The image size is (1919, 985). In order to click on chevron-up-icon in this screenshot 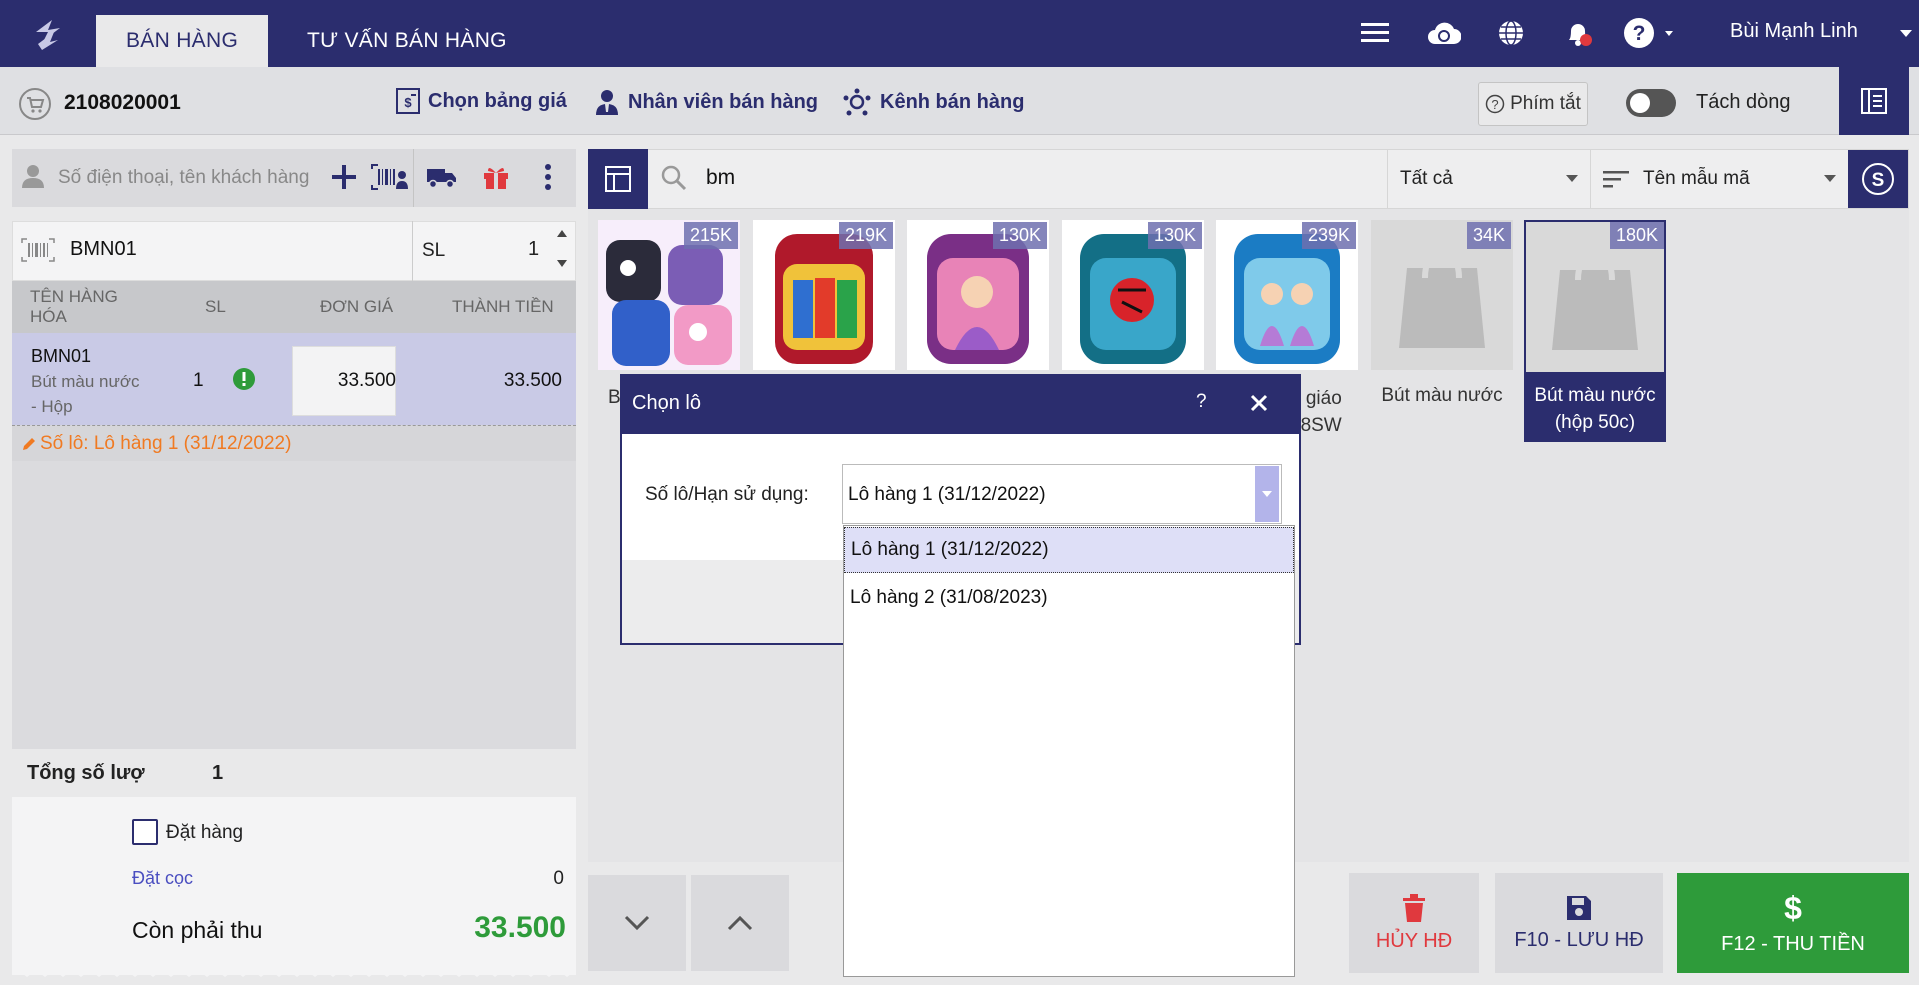, I will do `click(740, 923)`.